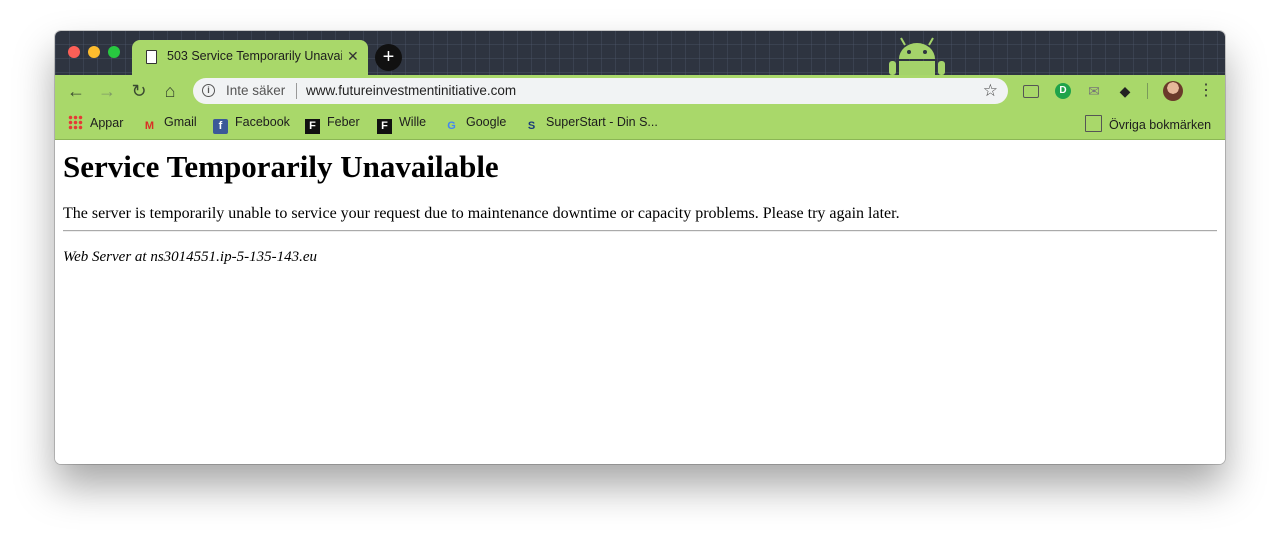 Image resolution: width=1280 pixels, height=543 pixels. What do you see at coordinates (1160, 125) in the screenshot?
I see `bookmark-label: Övriga bokmärken` at bounding box center [1160, 125].